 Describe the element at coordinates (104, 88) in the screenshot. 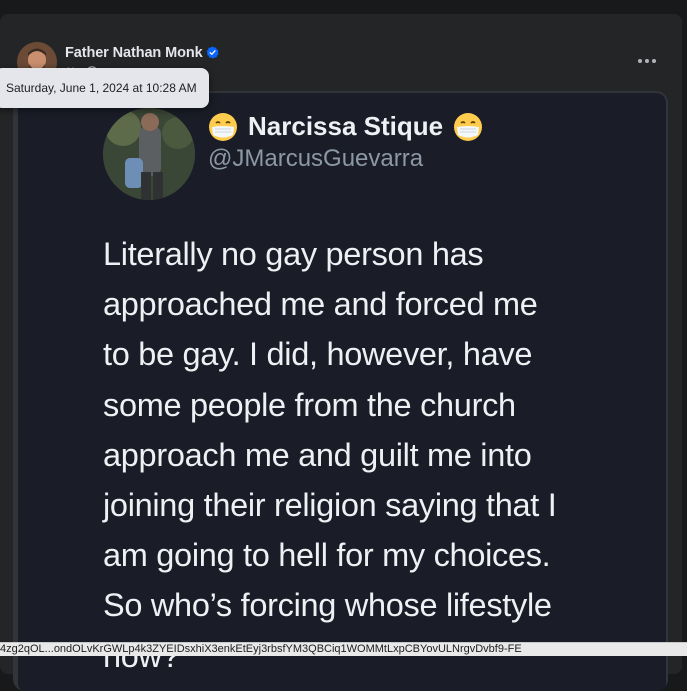

I see `timestamp-tooltip: Saturday, June 1, 2024 at 10:28 AM` at that location.